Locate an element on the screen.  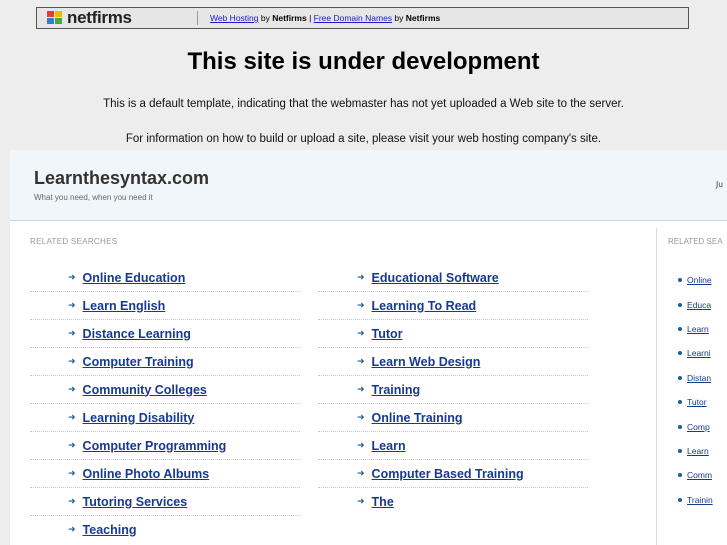
side-list-item: Trainin is located at coordinates (702, 500).